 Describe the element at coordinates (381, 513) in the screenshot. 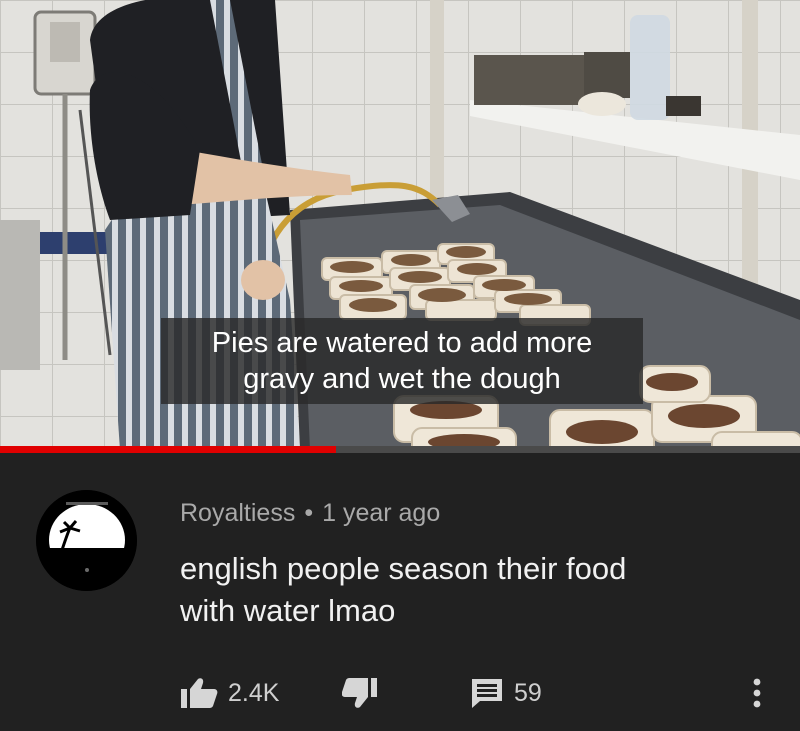

I see `comment-time: 1 year ago` at that location.